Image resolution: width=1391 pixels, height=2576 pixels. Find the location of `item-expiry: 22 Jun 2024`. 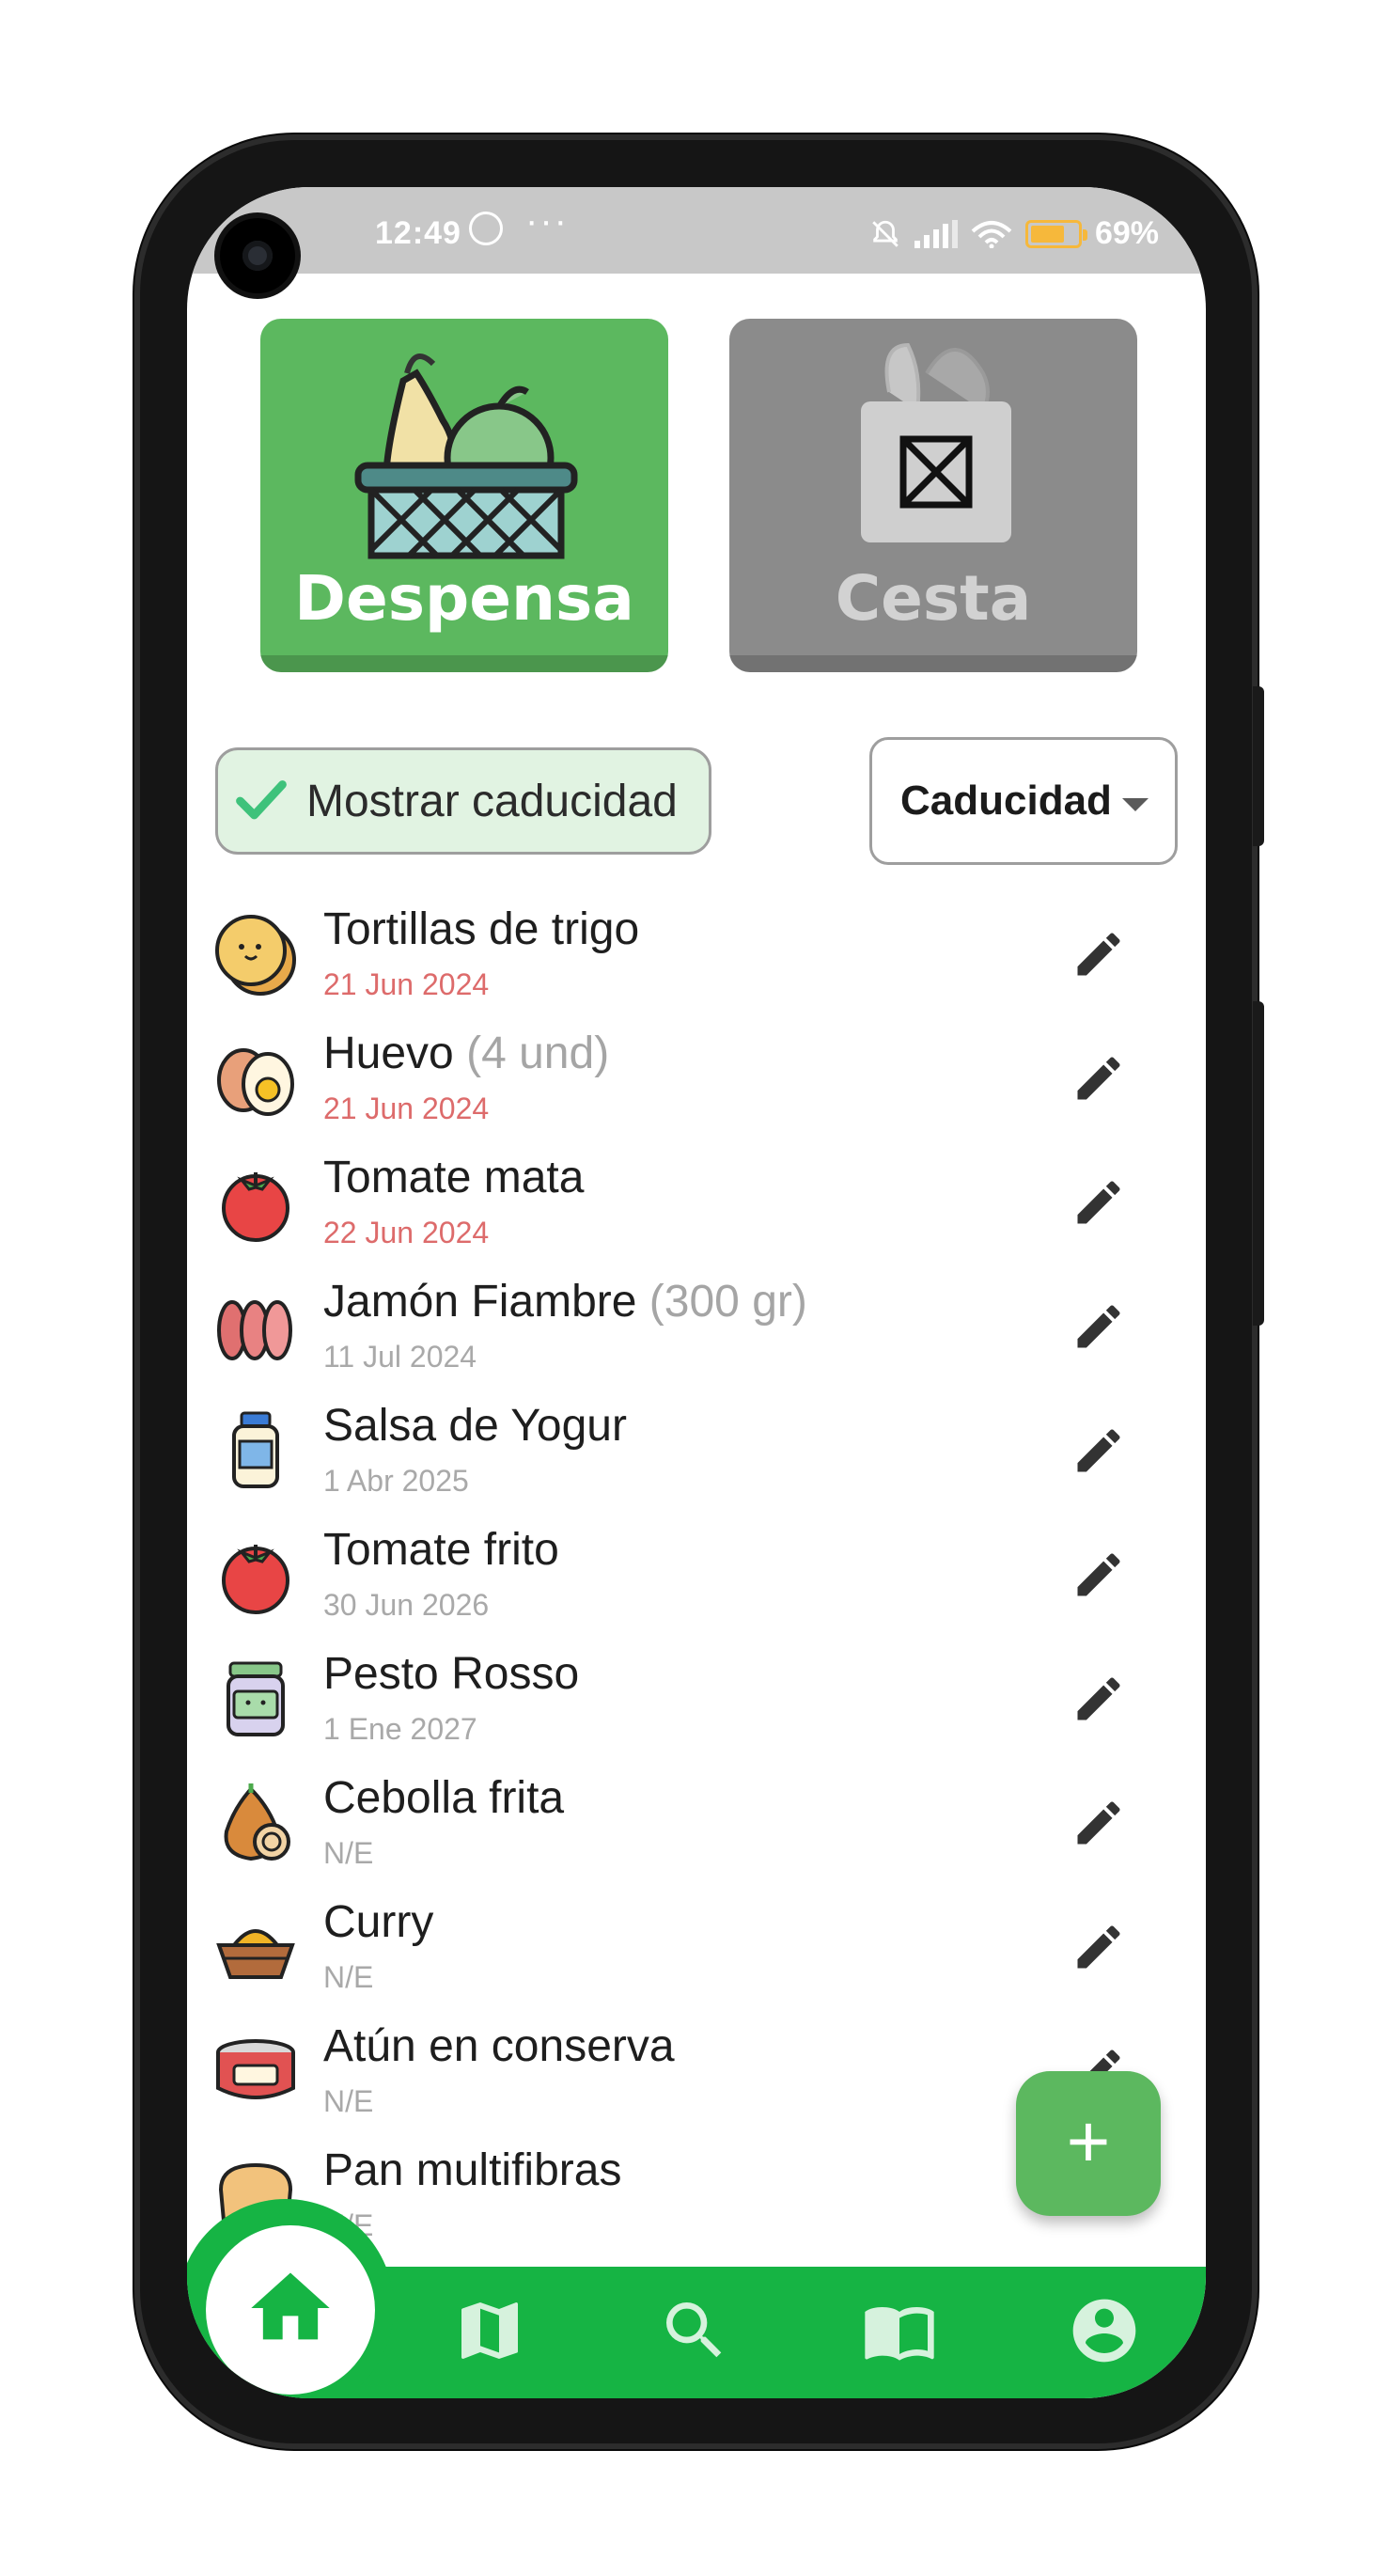

item-expiry: 22 Jun 2024 is located at coordinates (407, 1232).